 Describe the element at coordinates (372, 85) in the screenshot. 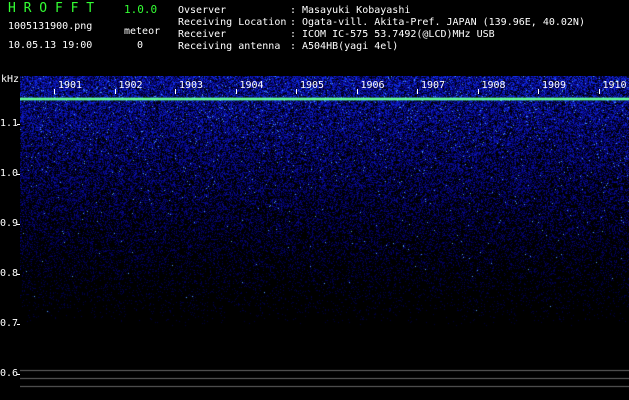

I see `x-tick-label: 1906` at that location.